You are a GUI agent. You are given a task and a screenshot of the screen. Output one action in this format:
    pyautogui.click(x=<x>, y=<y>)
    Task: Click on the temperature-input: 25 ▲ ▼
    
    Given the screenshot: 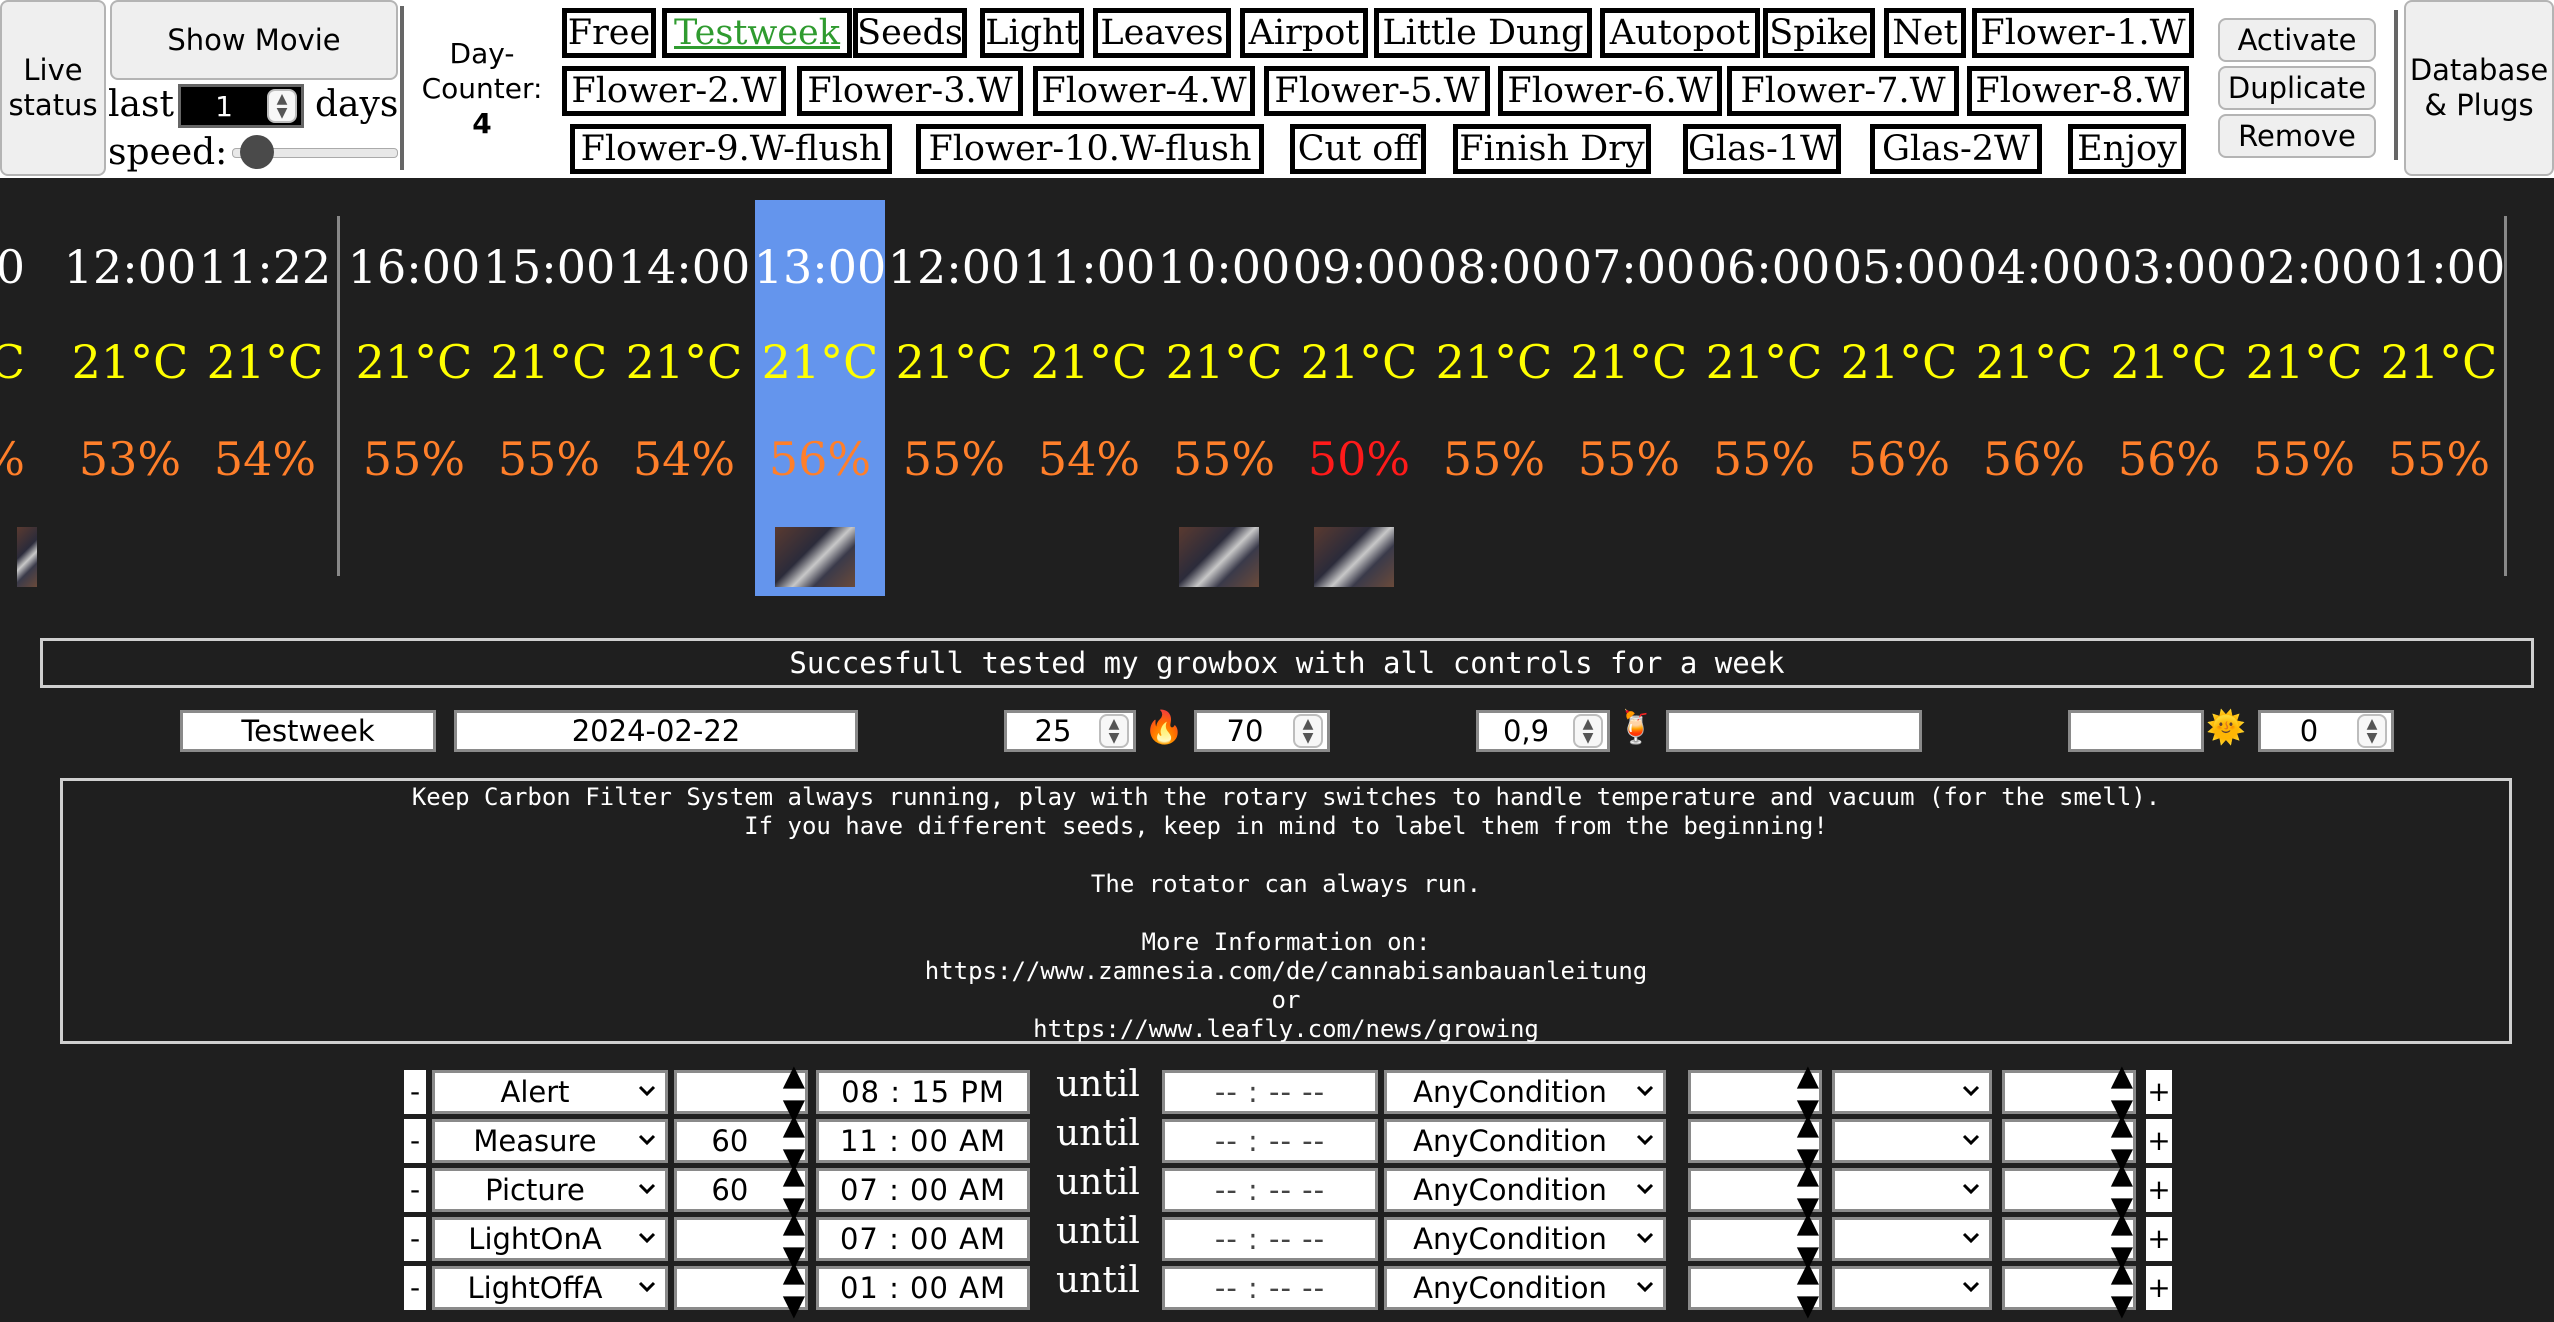 What is the action you would take?
    pyautogui.click(x=1070, y=731)
    